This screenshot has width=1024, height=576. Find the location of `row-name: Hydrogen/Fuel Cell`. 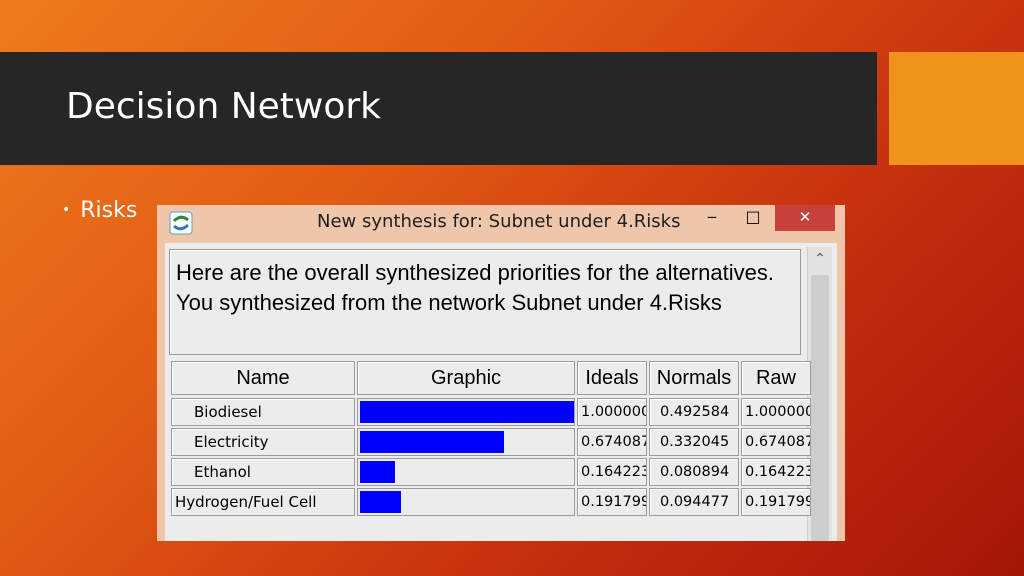

row-name: Hydrogen/Fuel Cell is located at coordinates (263, 502).